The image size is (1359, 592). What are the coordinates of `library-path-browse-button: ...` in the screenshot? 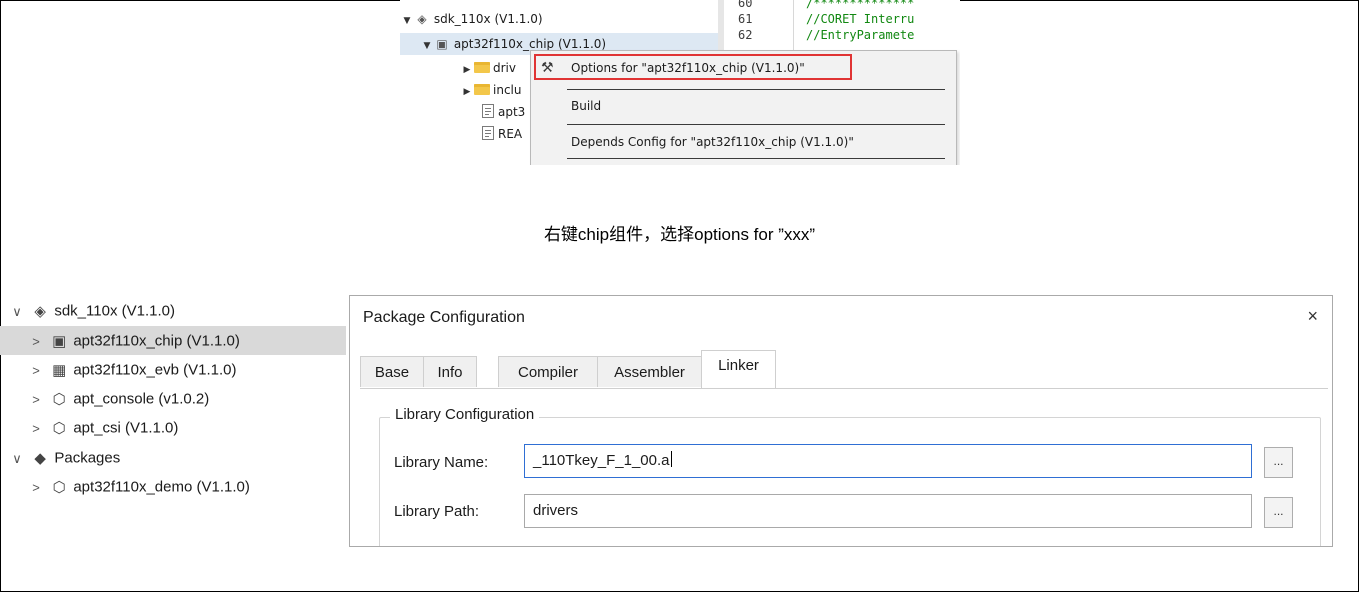 It's located at (1278, 512).